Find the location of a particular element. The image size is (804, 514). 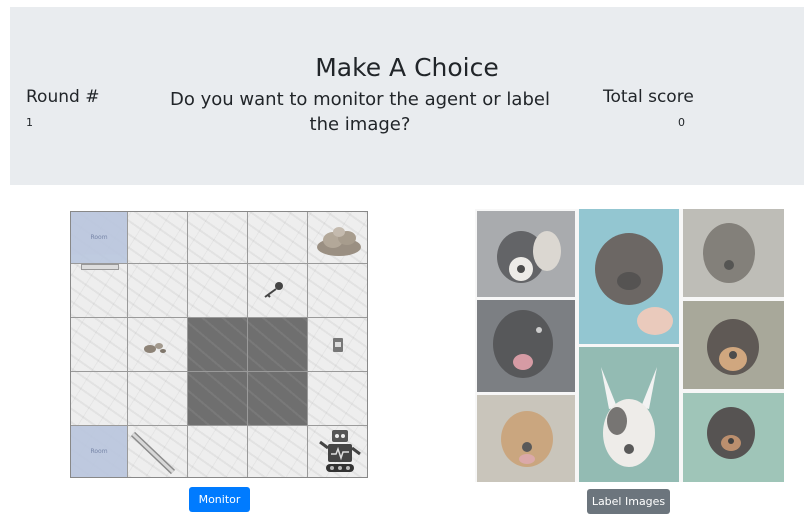

room-tile-top: Room is located at coordinates (99, 237).